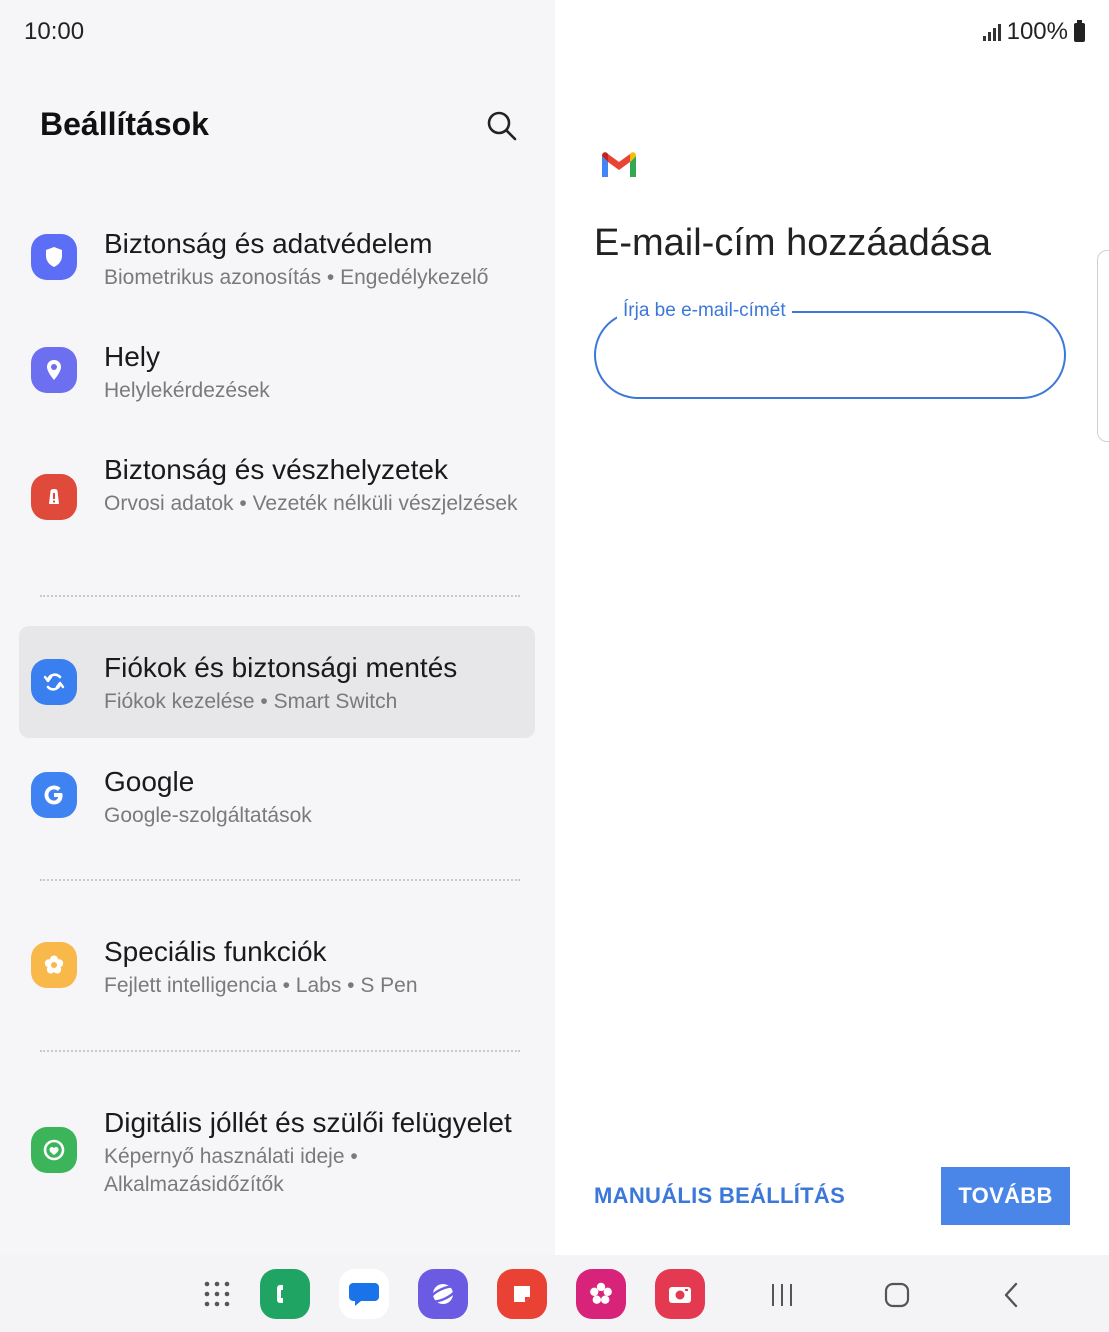 Image resolution: width=1109 pixels, height=1332 pixels. What do you see at coordinates (443, 1294) in the screenshot?
I see `internet-icon` at bounding box center [443, 1294].